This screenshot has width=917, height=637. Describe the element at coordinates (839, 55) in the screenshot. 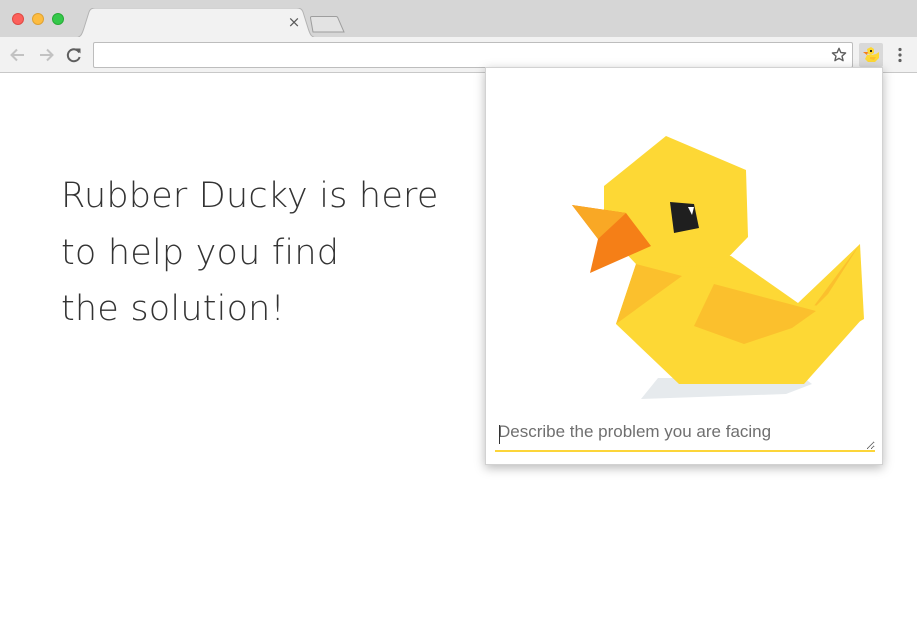

I see `star-icon` at that location.